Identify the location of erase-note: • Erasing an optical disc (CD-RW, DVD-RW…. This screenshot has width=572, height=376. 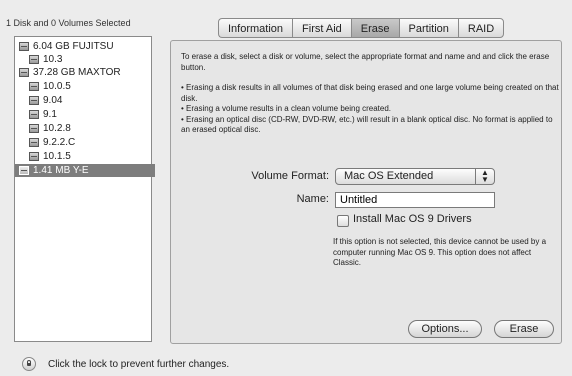
(367, 124).